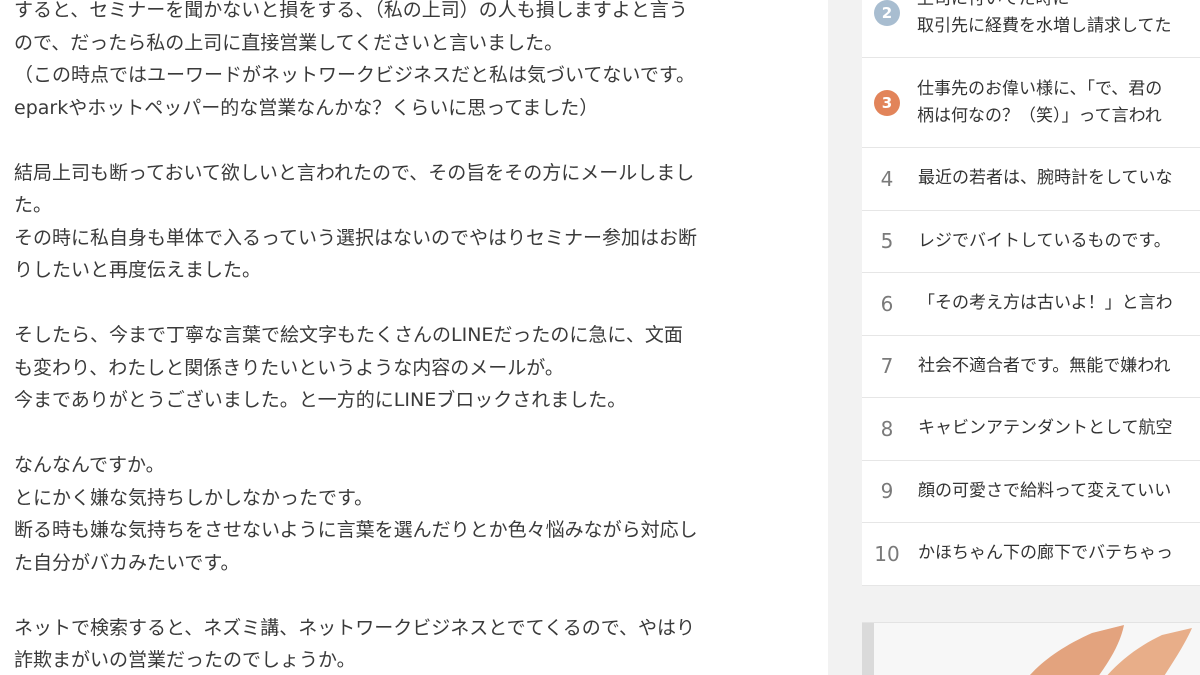  Describe the element at coordinates (1045, 490) in the screenshot. I see `ranking-title-line: 顔の可愛さで給料って変えていい` at that location.